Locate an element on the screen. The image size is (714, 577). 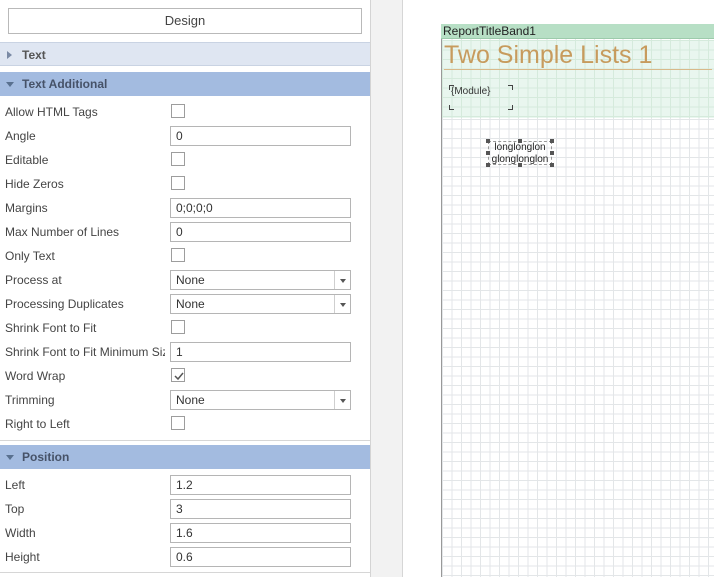
prop-row-top: Top 3 is located at coordinates (185, 509).